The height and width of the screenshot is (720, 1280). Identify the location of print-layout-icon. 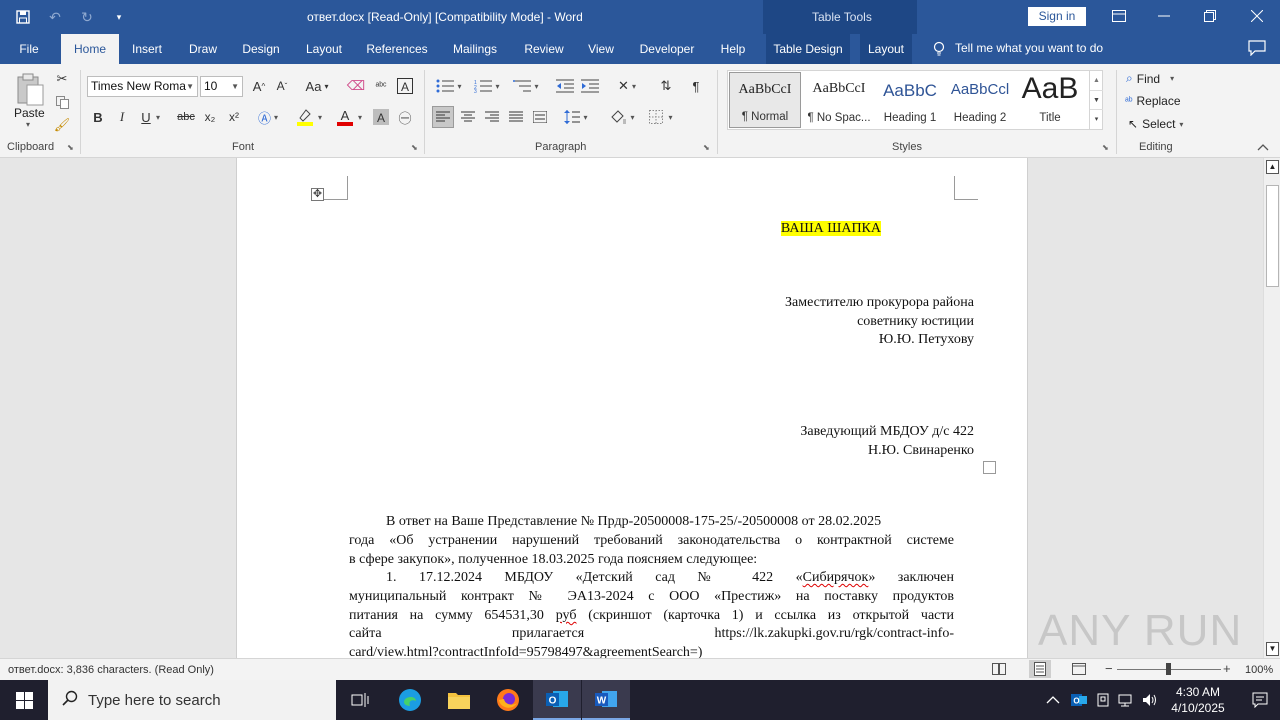
(1040, 669).